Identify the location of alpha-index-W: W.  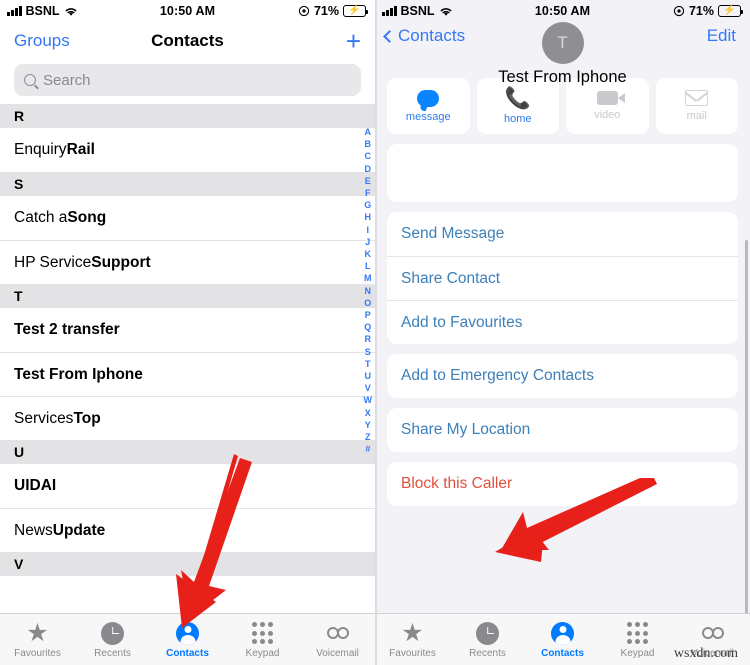
(368, 400).